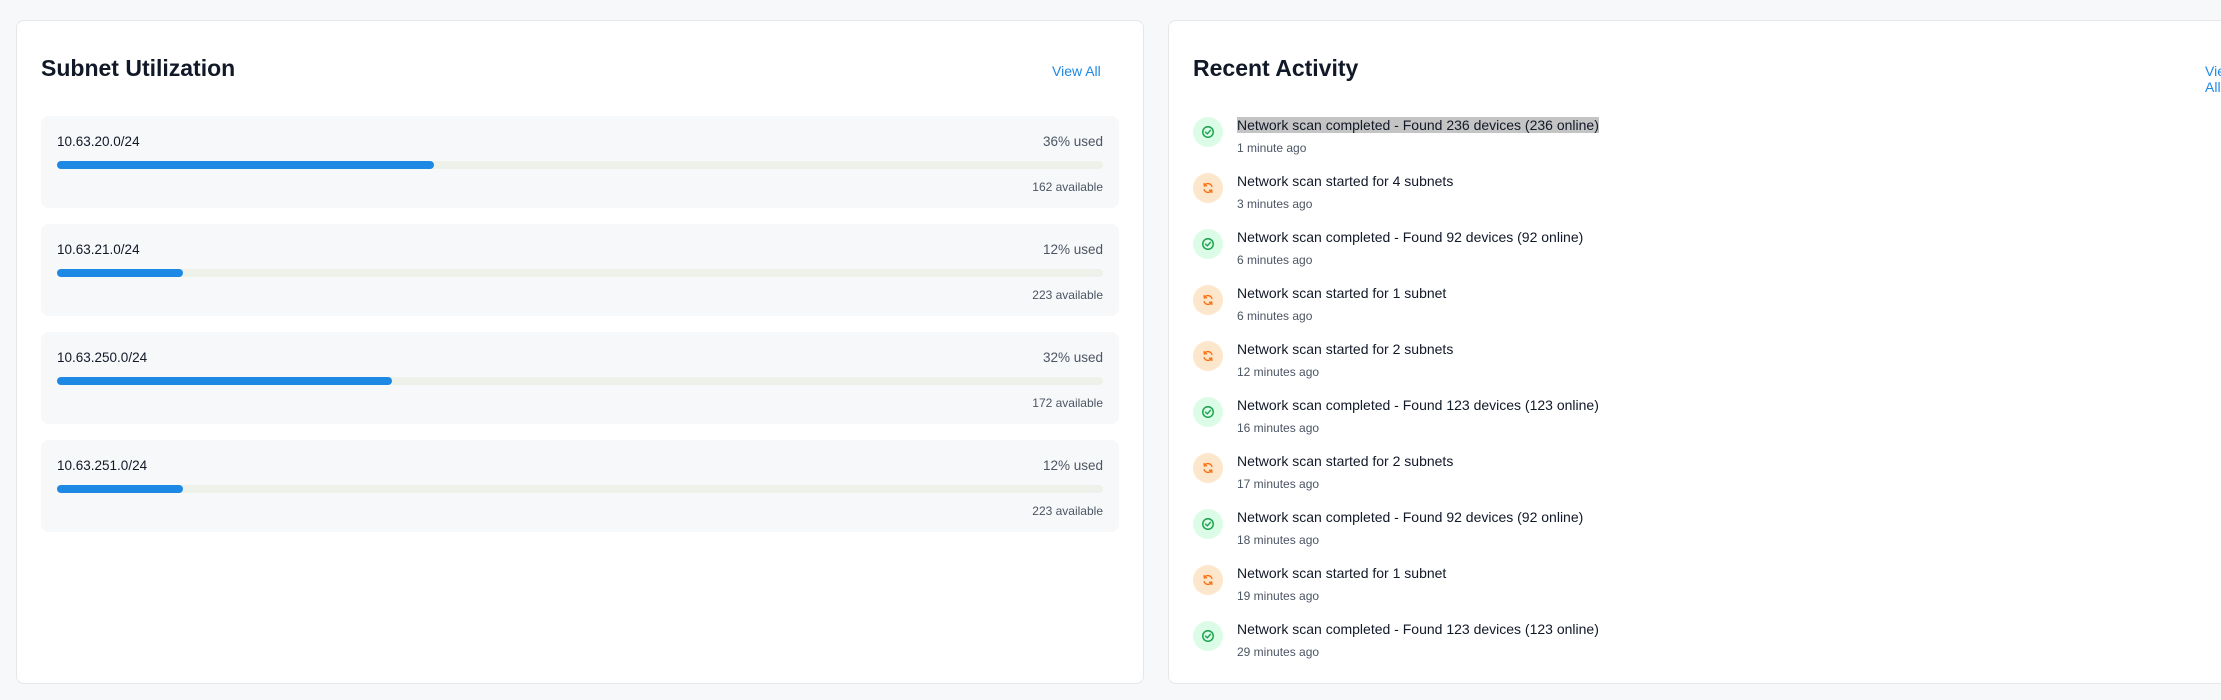  I want to click on subnet-row: 10.63.251.0/24 12% used 223 available, so click(580, 486).